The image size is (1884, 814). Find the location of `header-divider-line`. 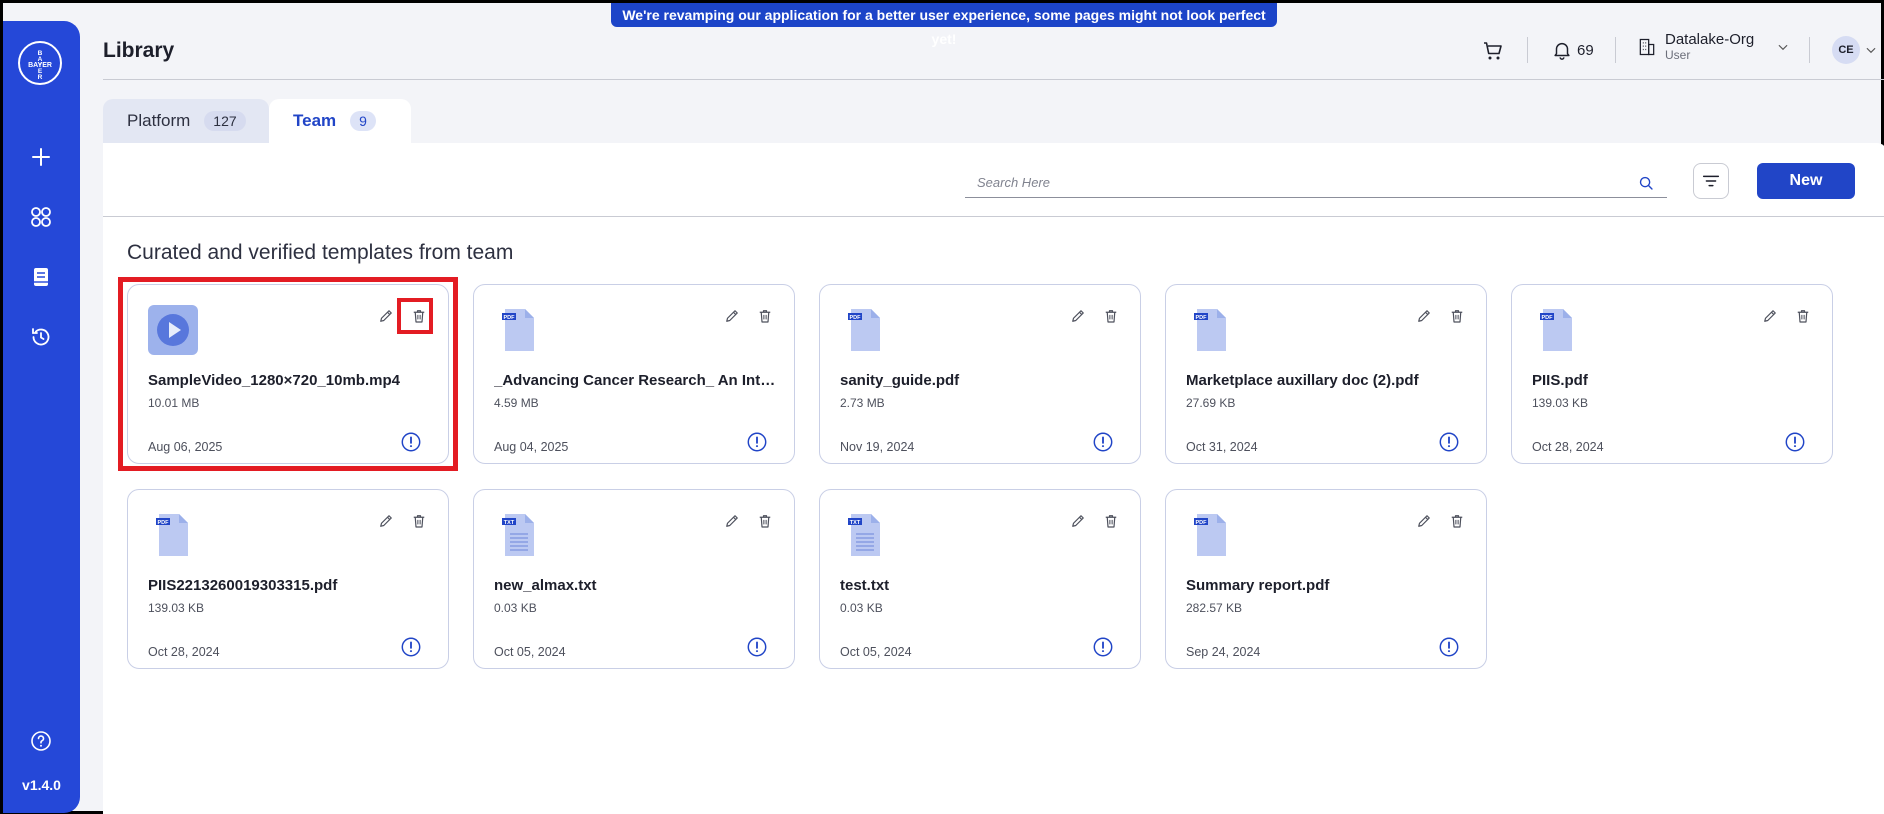

header-divider-line is located at coordinates (993, 79).